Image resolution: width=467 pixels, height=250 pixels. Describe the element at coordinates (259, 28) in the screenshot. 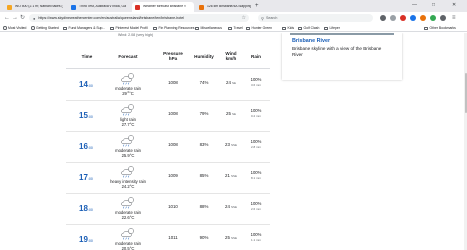

I see `bookmark-item: Hunter Green` at that location.